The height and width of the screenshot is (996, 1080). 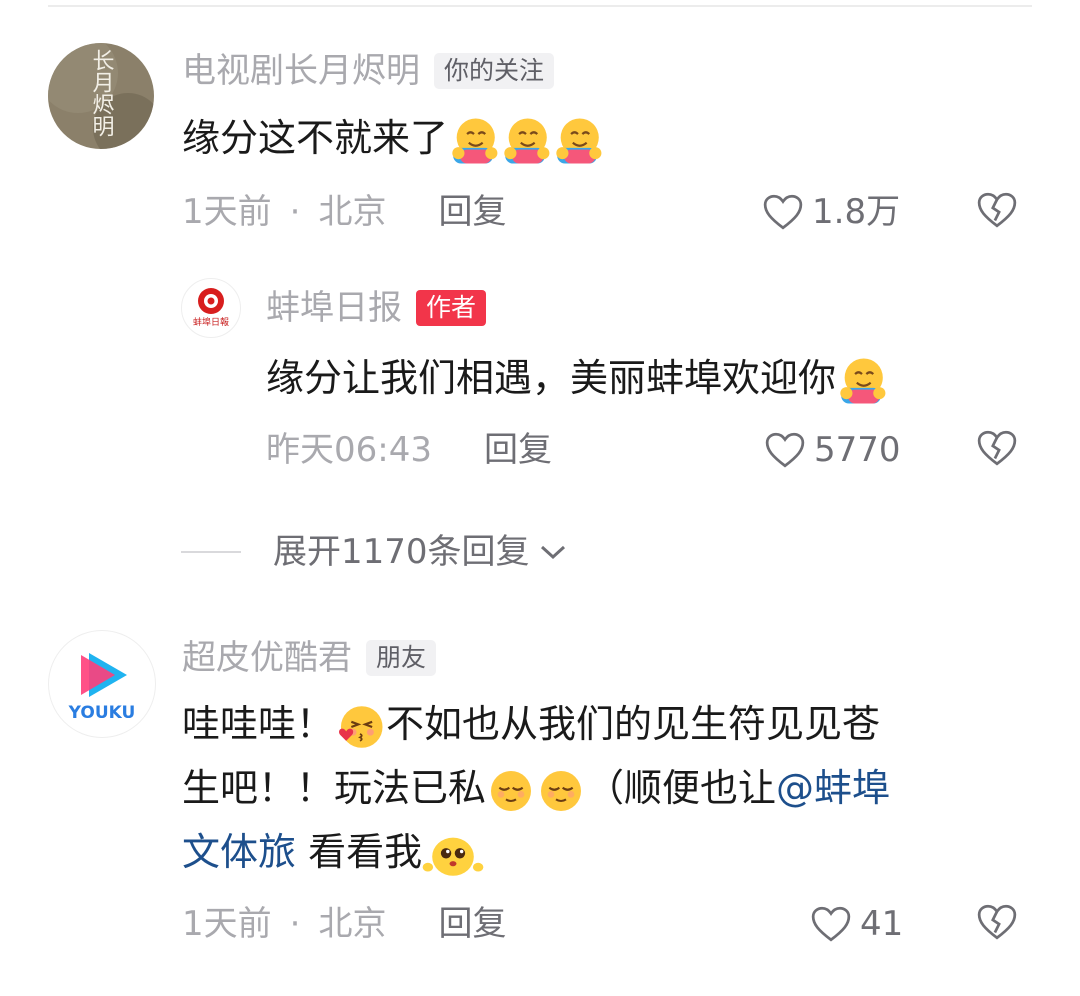 I want to click on username: 超皮优酷君, so click(x=267, y=658).